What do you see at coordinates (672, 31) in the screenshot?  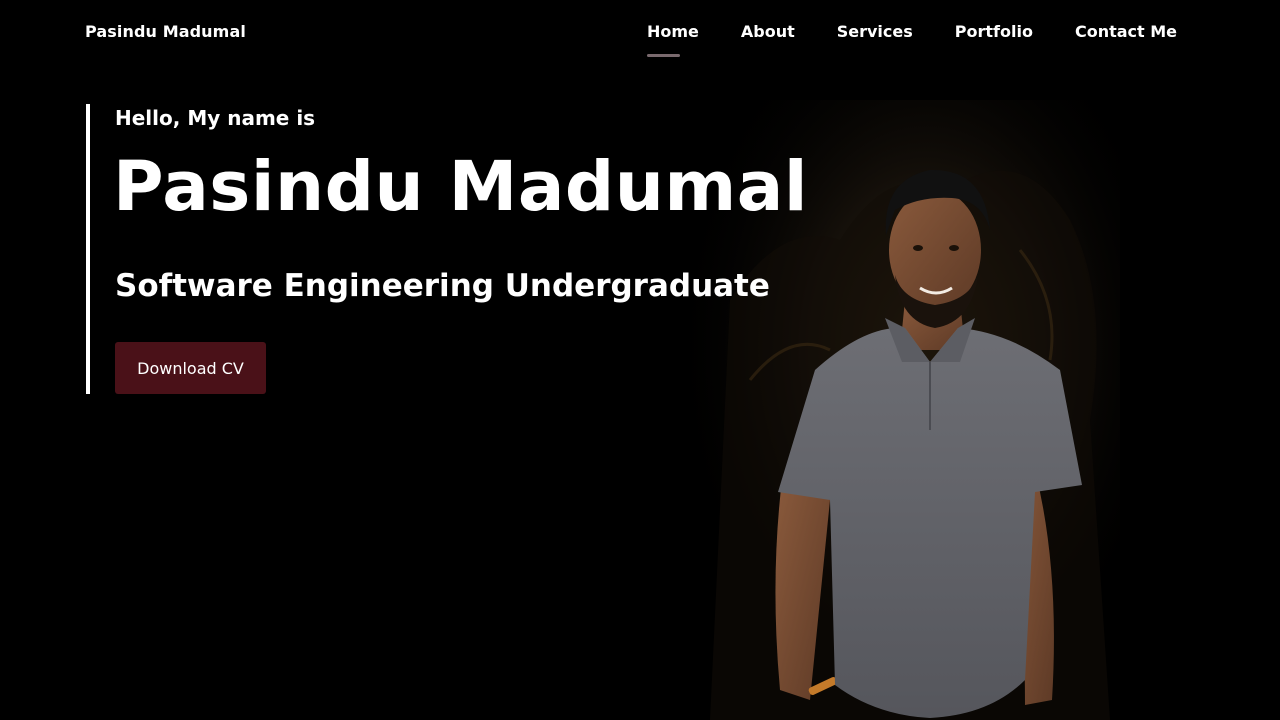 I see `nav-item-label: Home` at bounding box center [672, 31].